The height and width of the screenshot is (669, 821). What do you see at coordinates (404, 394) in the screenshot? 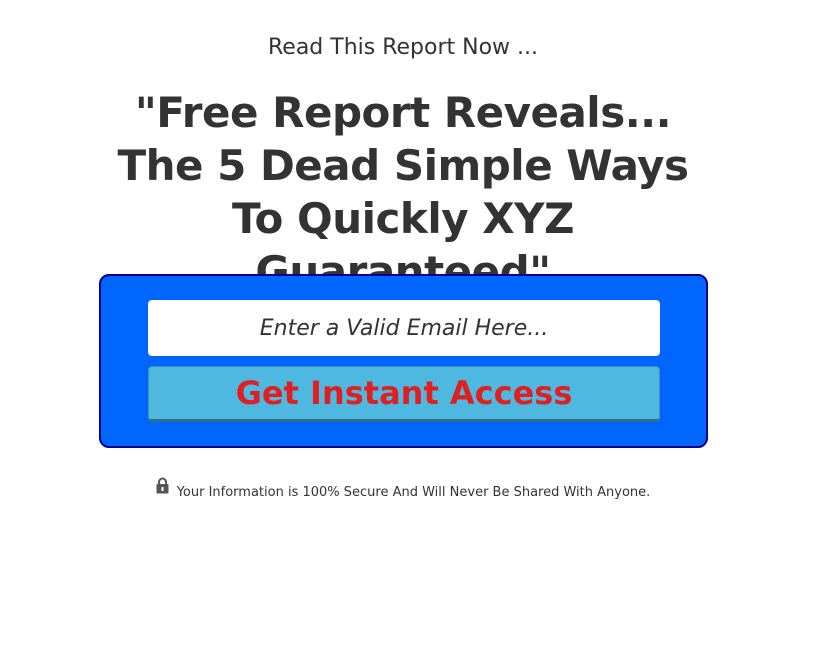
I see `get-instant-access-button: Get Instant Access` at bounding box center [404, 394].